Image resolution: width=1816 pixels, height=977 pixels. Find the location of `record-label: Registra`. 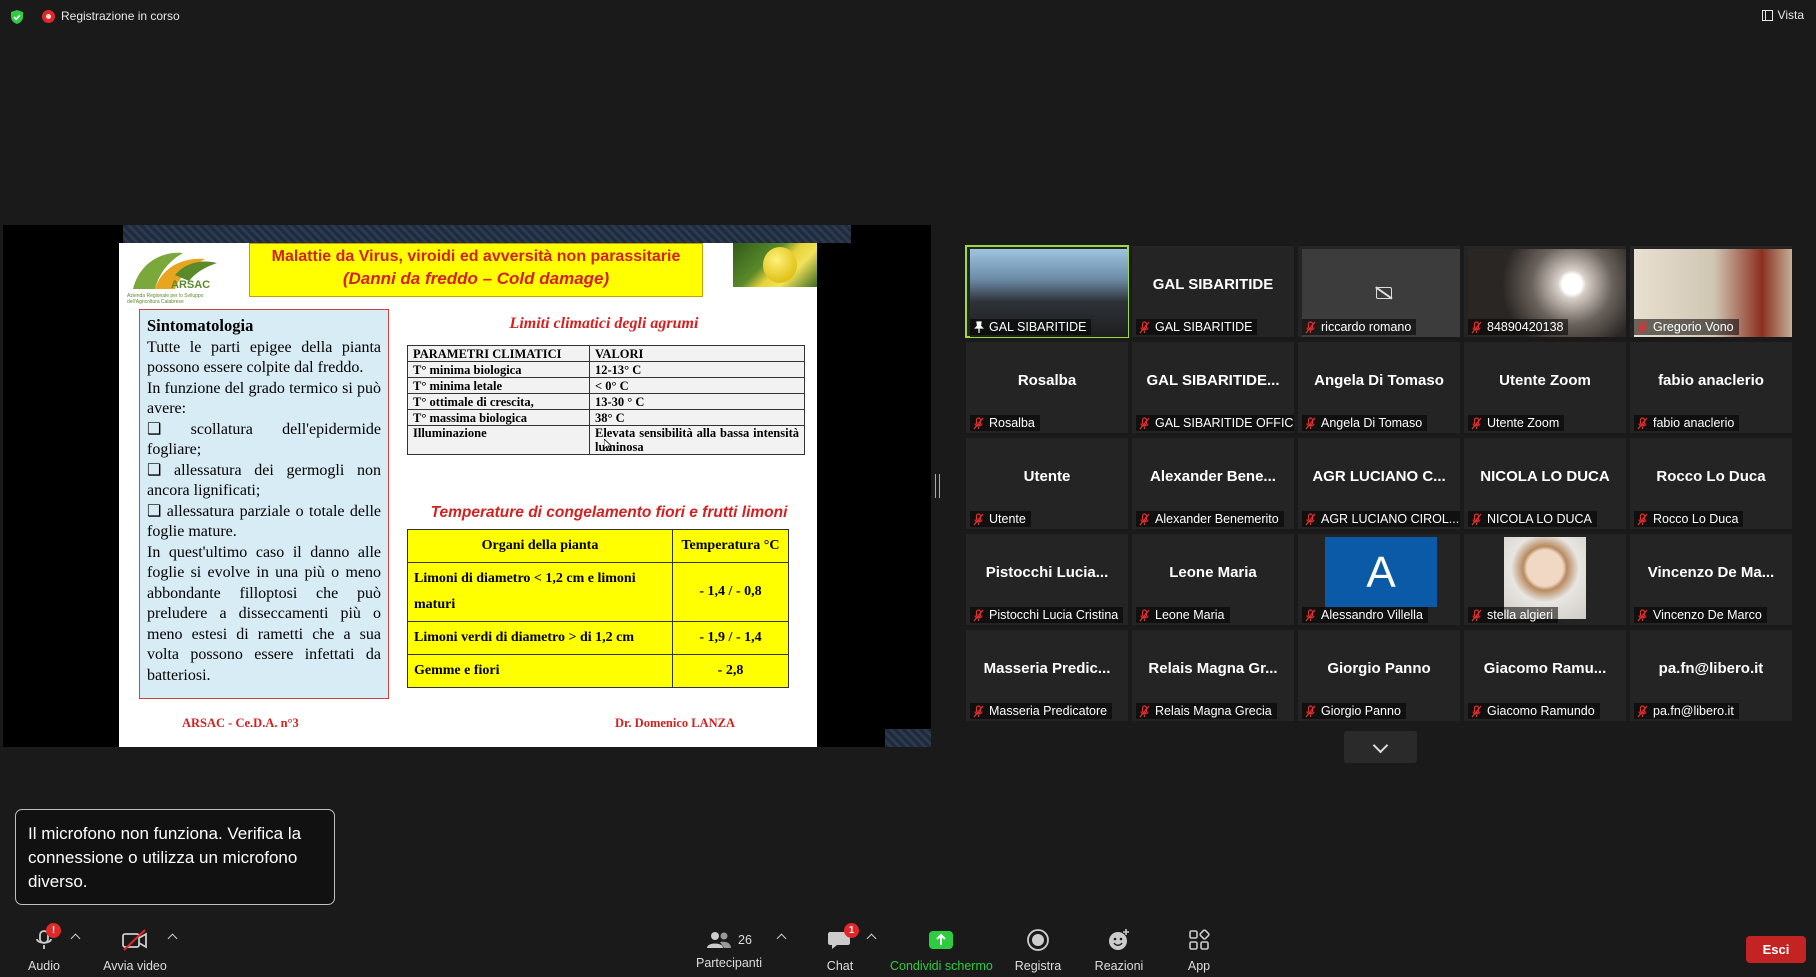

record-label: Registra is located at coordinates (1038, 966).